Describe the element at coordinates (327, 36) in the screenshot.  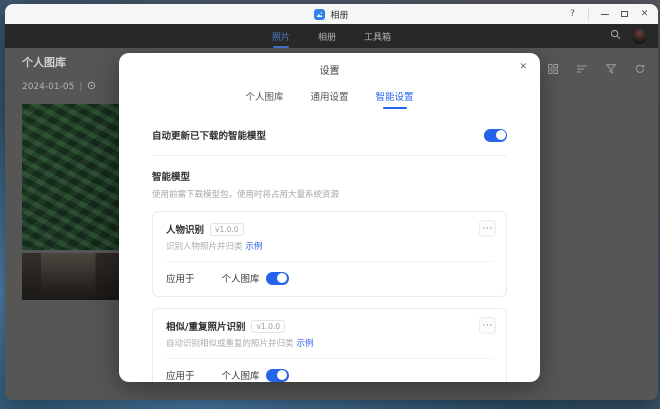
I see `tab-albums: 相册` at that location.